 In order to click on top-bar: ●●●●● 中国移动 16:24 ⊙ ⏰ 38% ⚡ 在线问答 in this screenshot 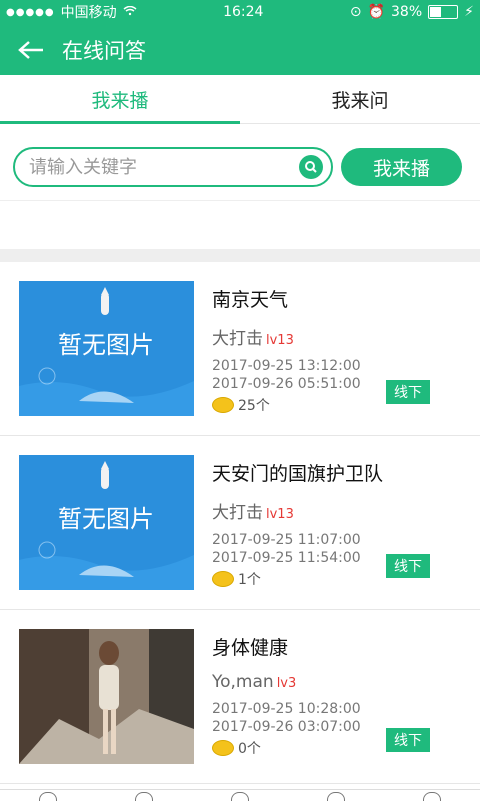, I will do `click(240, 37)`.